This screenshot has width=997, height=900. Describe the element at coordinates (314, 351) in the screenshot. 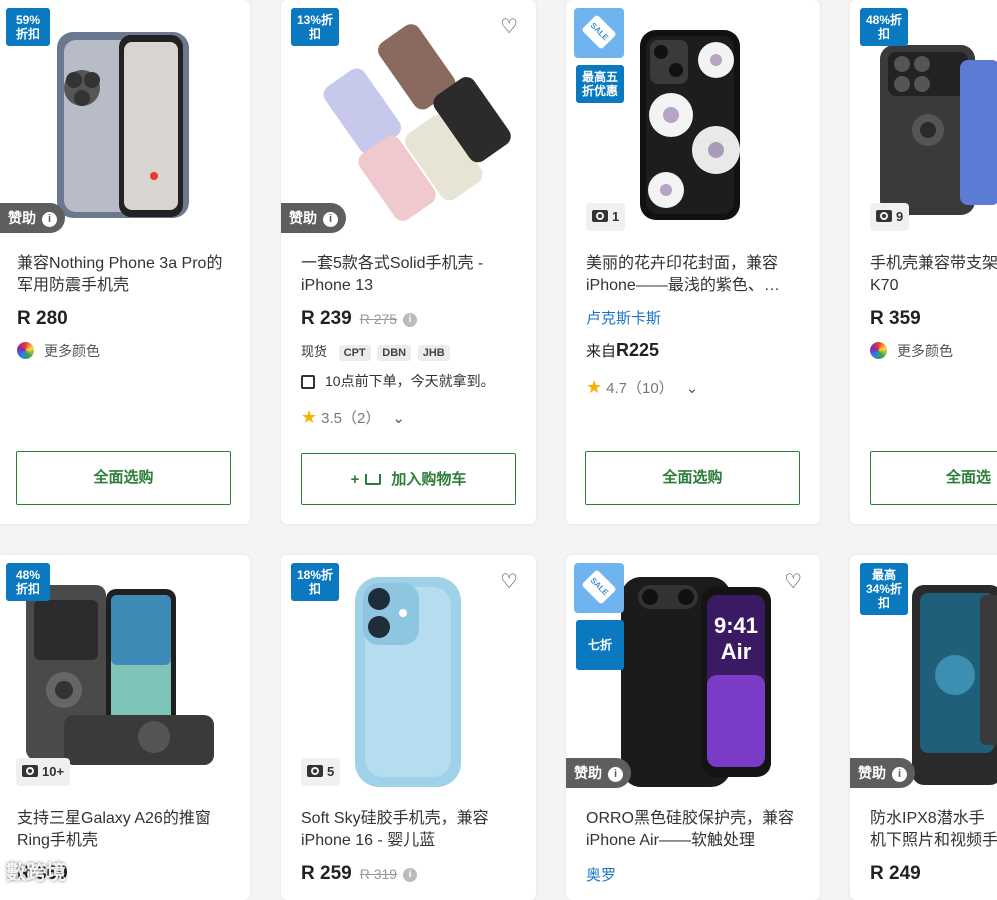

I see `stock-label: 现货` at that location.